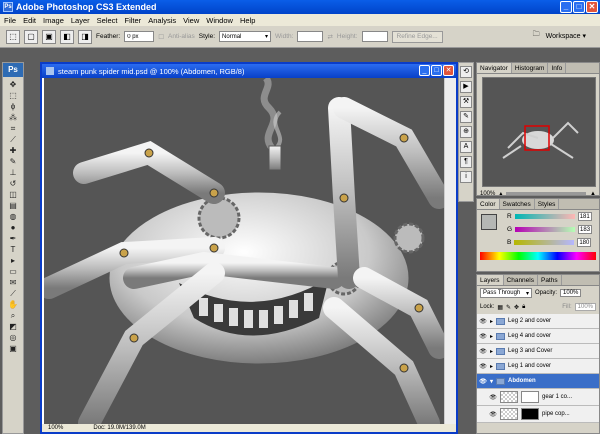 This screenshot has width=600, height=434. Describe the element at coordinates (550, 280) in the screenshot. I see `tab-paths: Paths` at that location.